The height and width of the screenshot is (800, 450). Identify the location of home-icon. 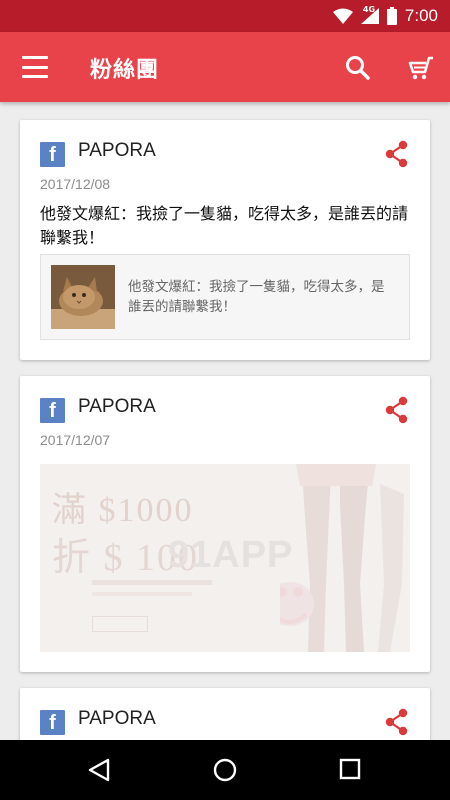
(225, 770).